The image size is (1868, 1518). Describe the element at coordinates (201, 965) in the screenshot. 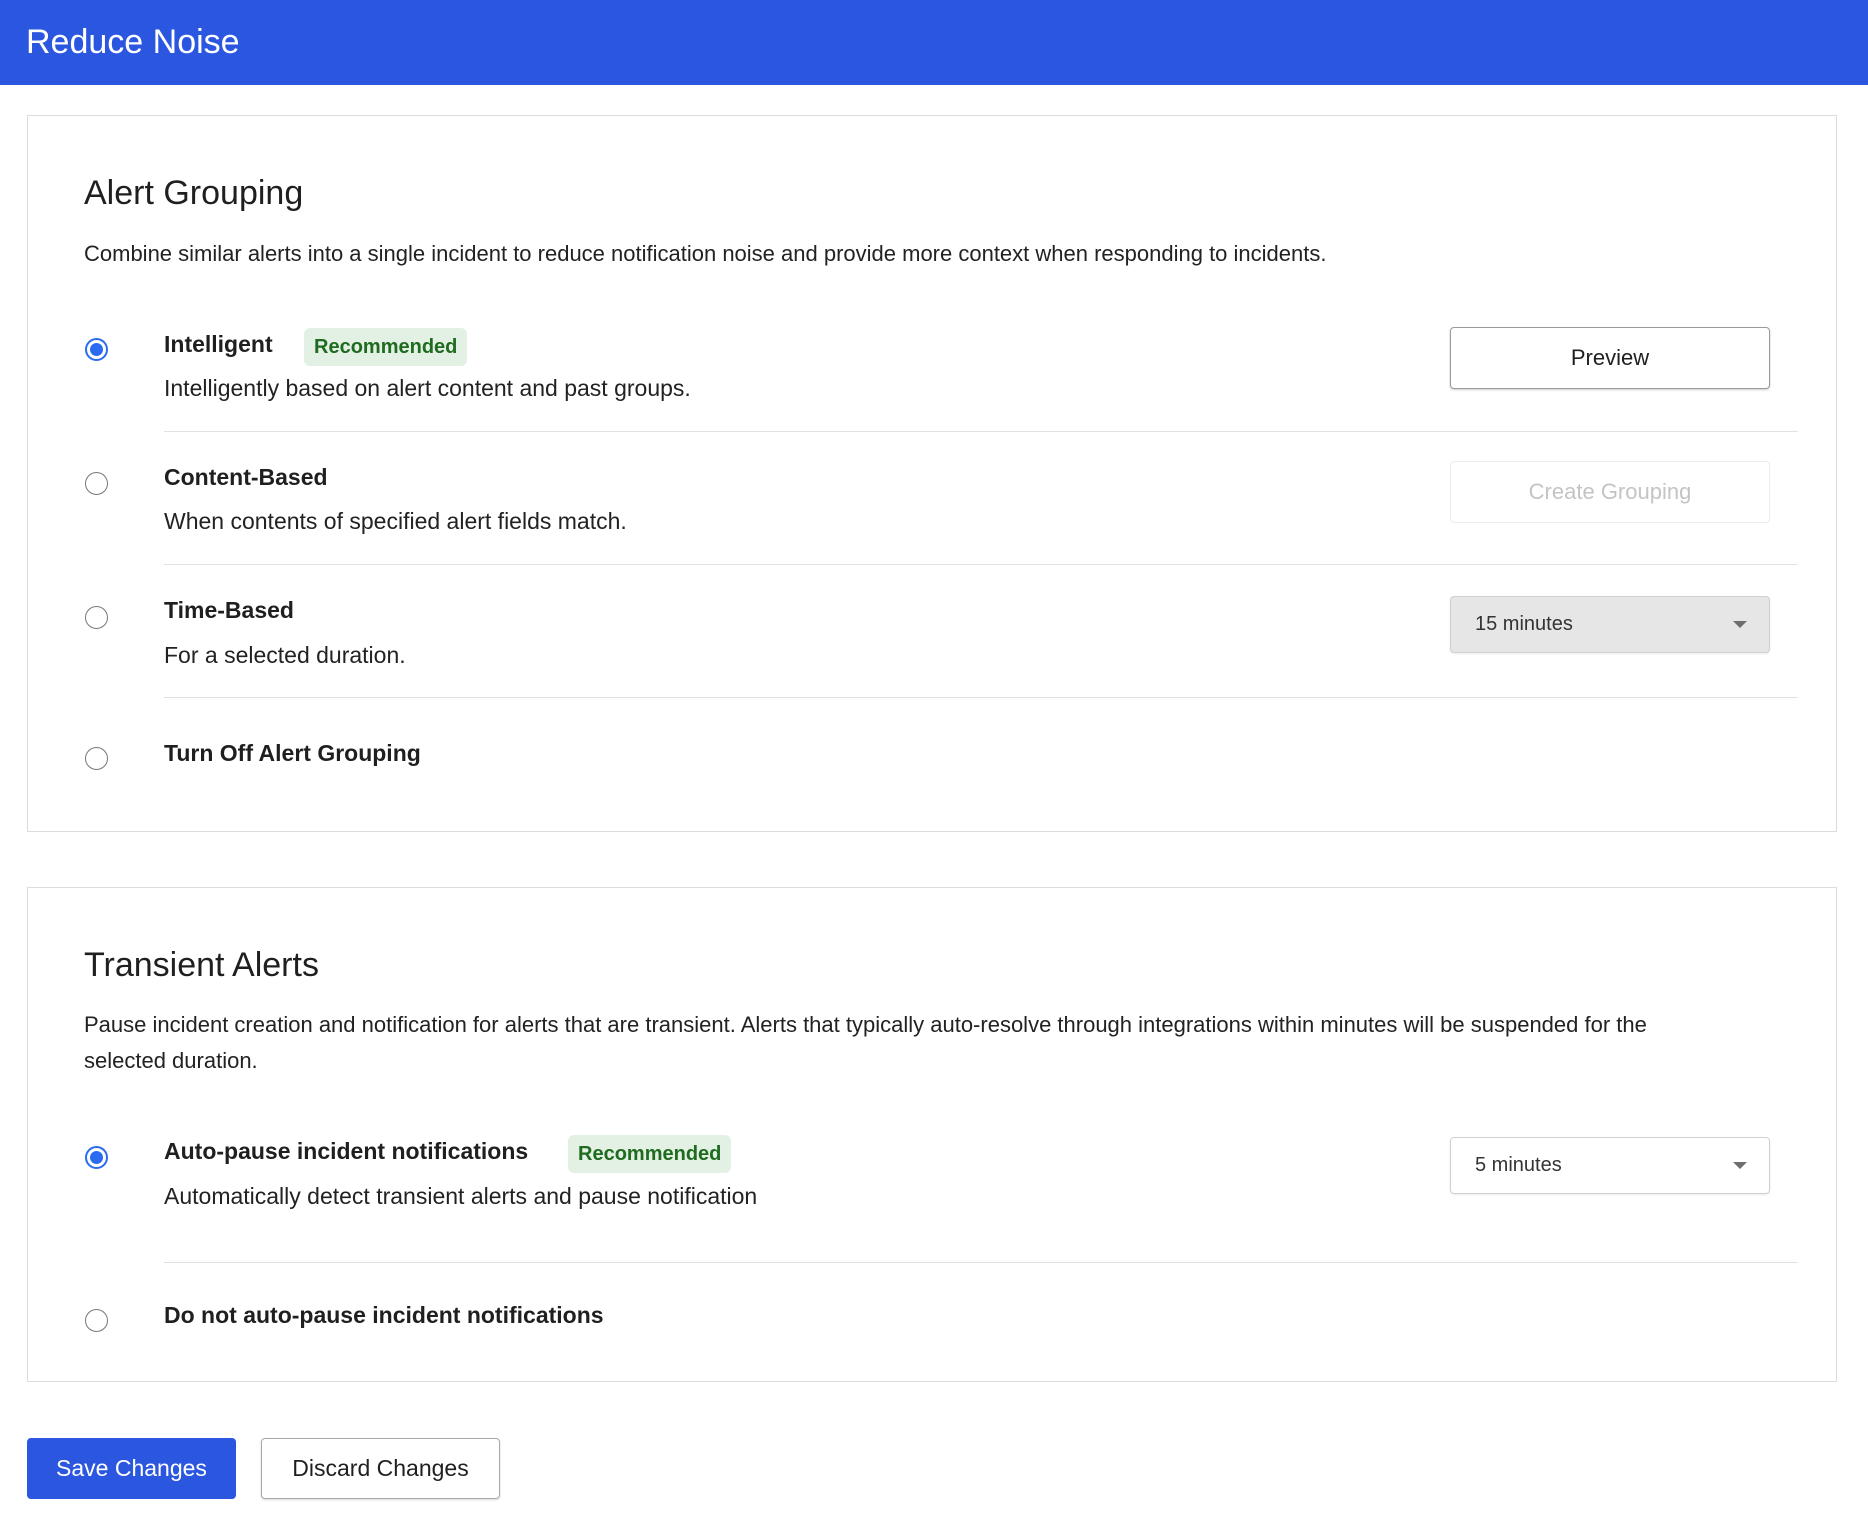

I see `section-title: Transient Alerts` at that location.